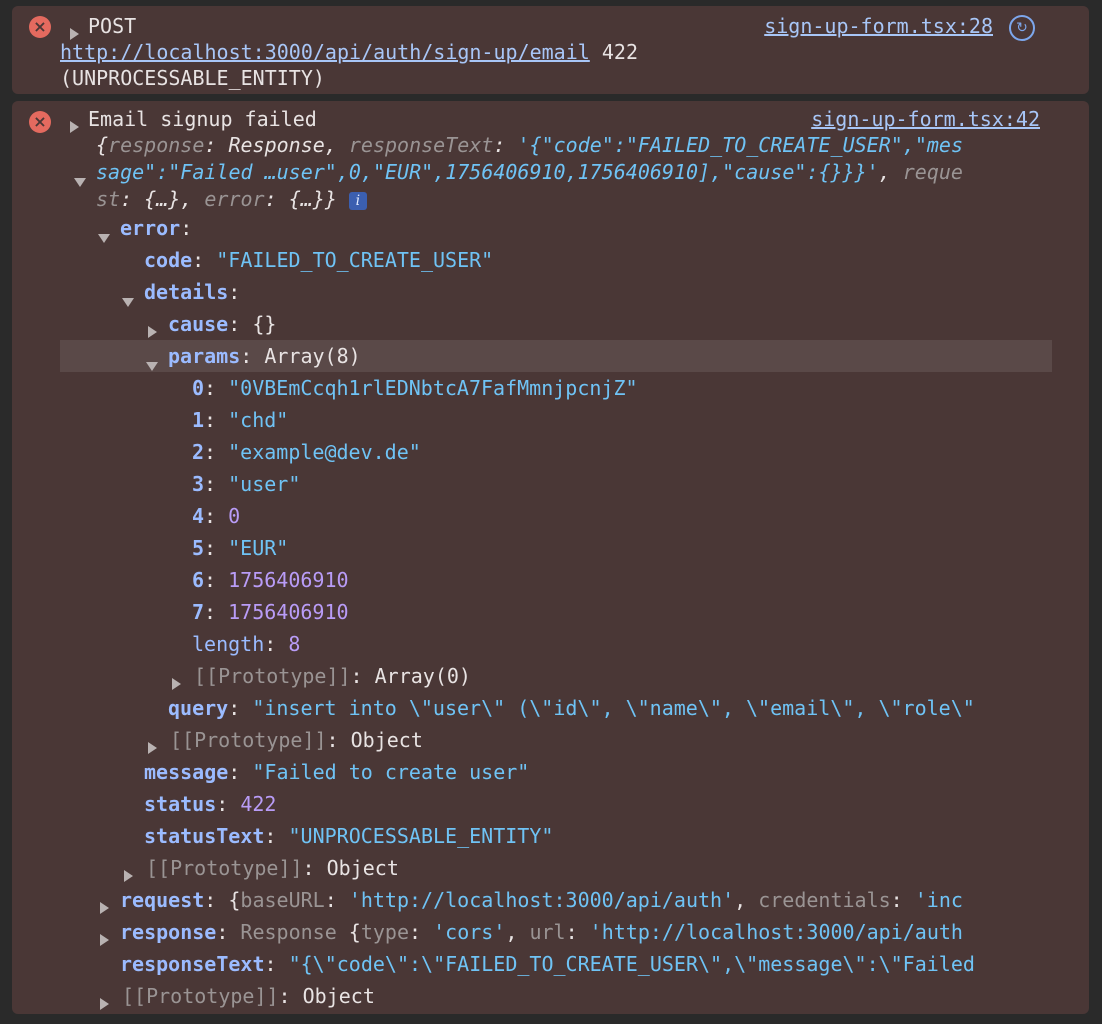 The image size is (1102, 1024). I want to click on param-value: "user", so click(264, 484).